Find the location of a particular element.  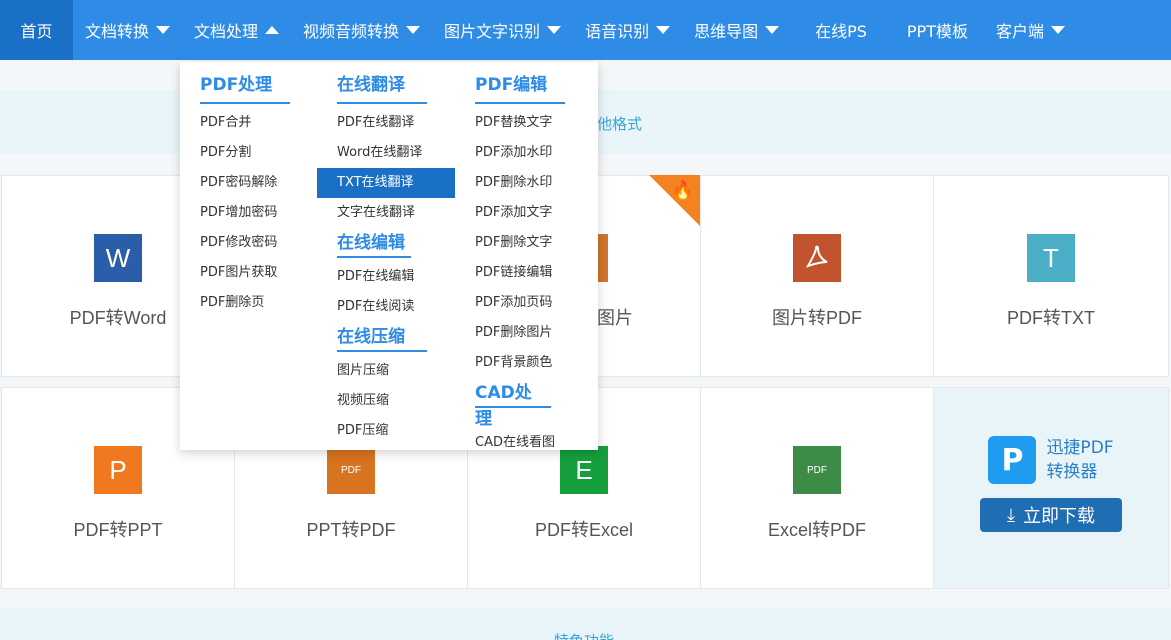

menu-link: PDF删除页 is located at coordinates (245, 303).